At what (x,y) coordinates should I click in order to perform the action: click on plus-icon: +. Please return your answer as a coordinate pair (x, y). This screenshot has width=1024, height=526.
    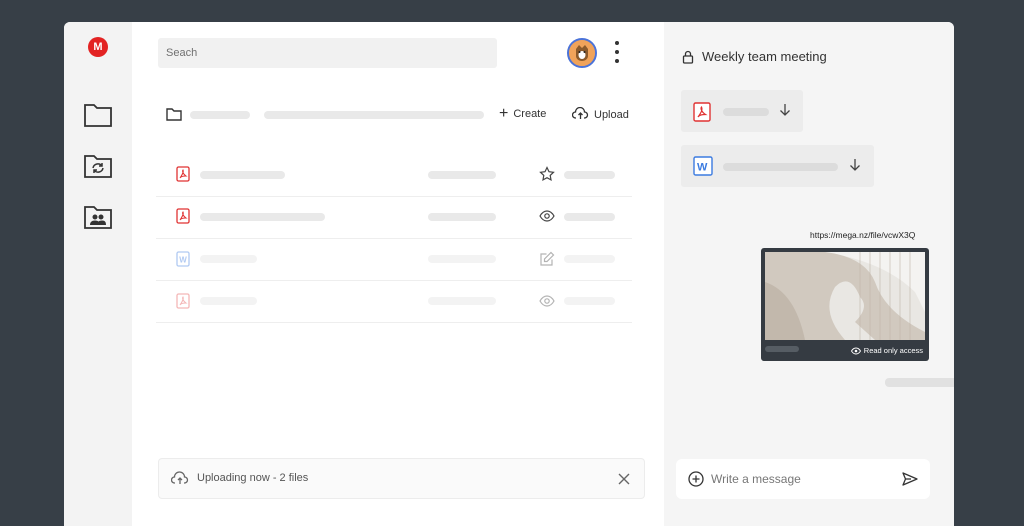
    Looking at the image, I should click on (504, 113).